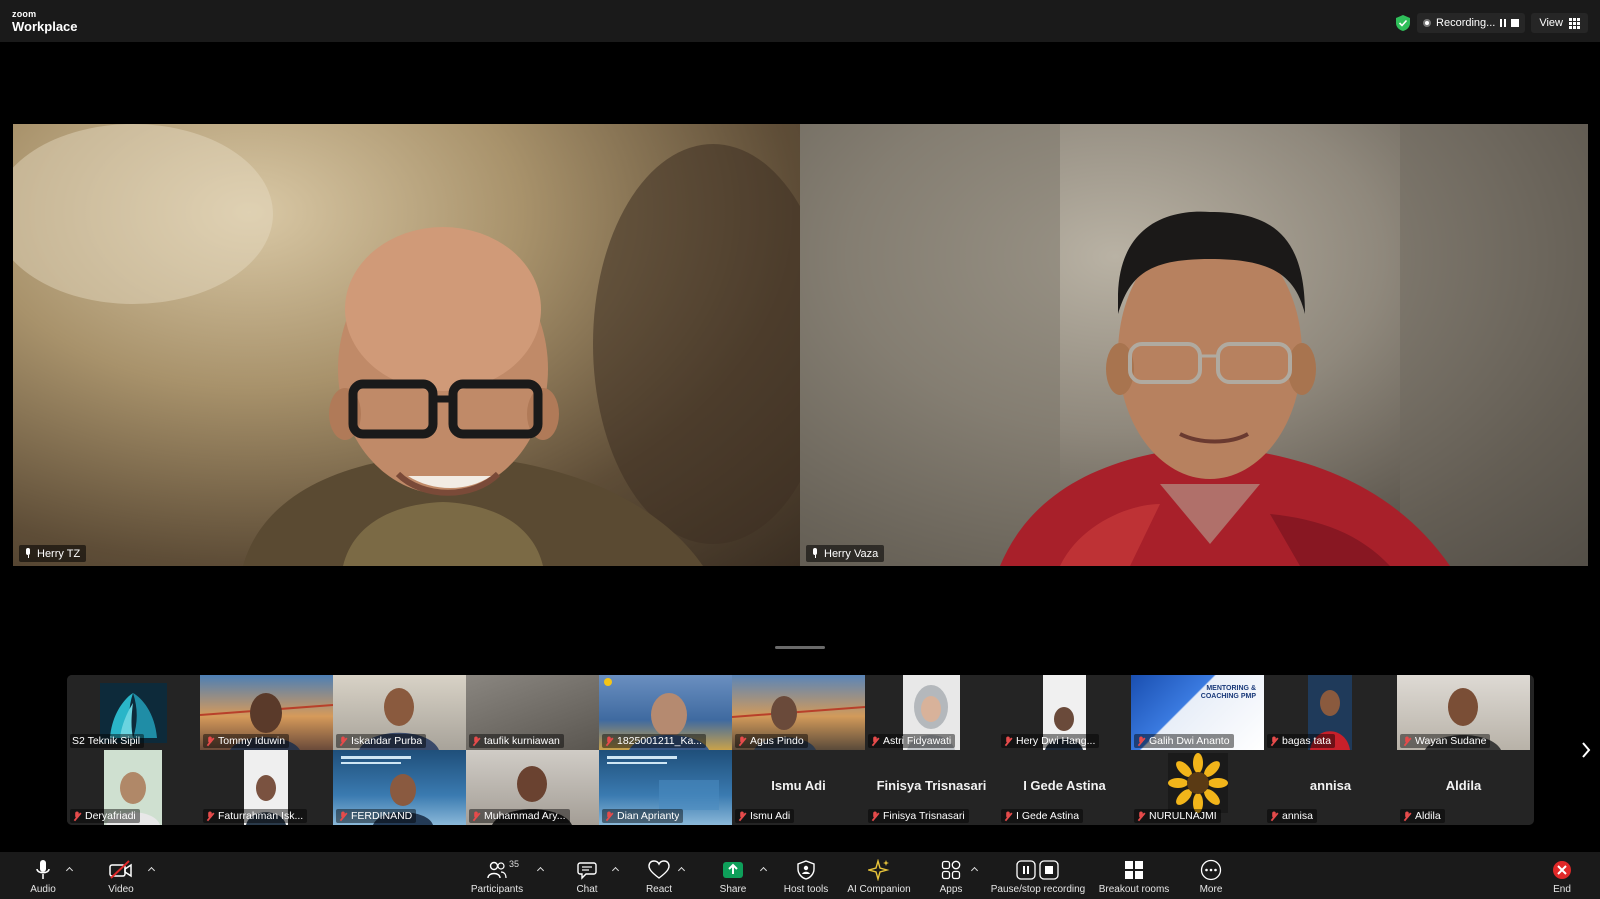 This screenshot has width=1600, height=899. Describe the element at coordinates (815, 553) in the screenshot. I see `microphone-icon` at that location.